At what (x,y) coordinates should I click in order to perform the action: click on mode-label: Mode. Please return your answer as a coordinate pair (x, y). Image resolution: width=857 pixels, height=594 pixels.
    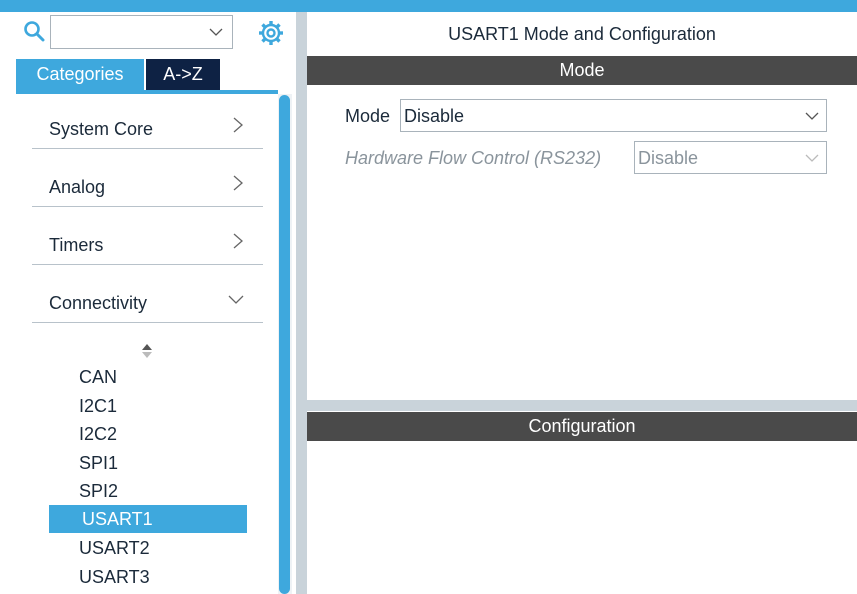
    Looking at the image, I should click on (368, 116).